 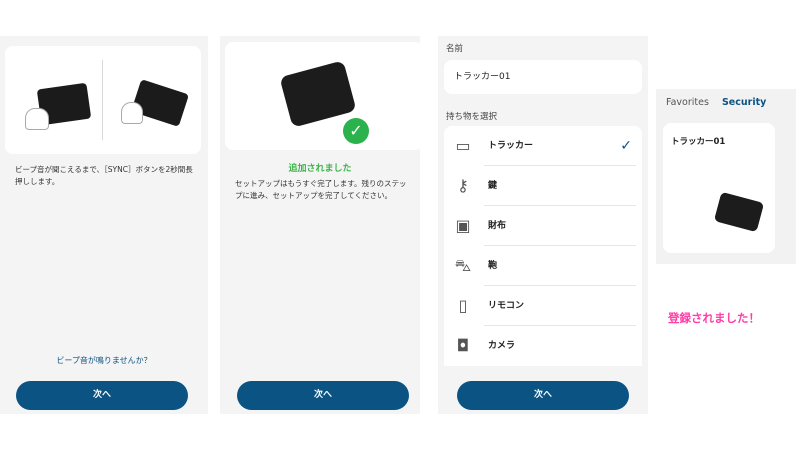 I want to click on item-type-list: ▭ トラッカー ✓ ⚷ 鍵 ▣ 財布 ⛍ 鞄 ▯ リモコン ◘ カメラ, so click(x=543, y=246).